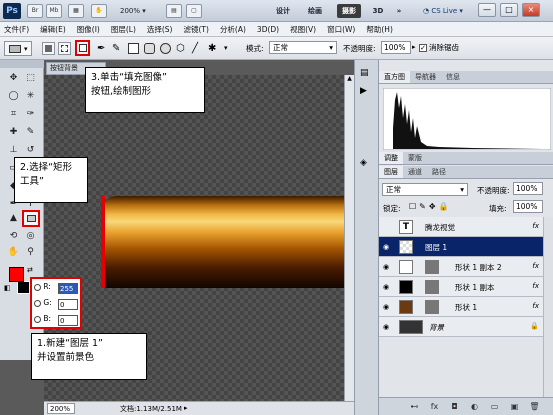  I want to click on layer-row-selected: ◉ 图层 1, so click(461, 247).